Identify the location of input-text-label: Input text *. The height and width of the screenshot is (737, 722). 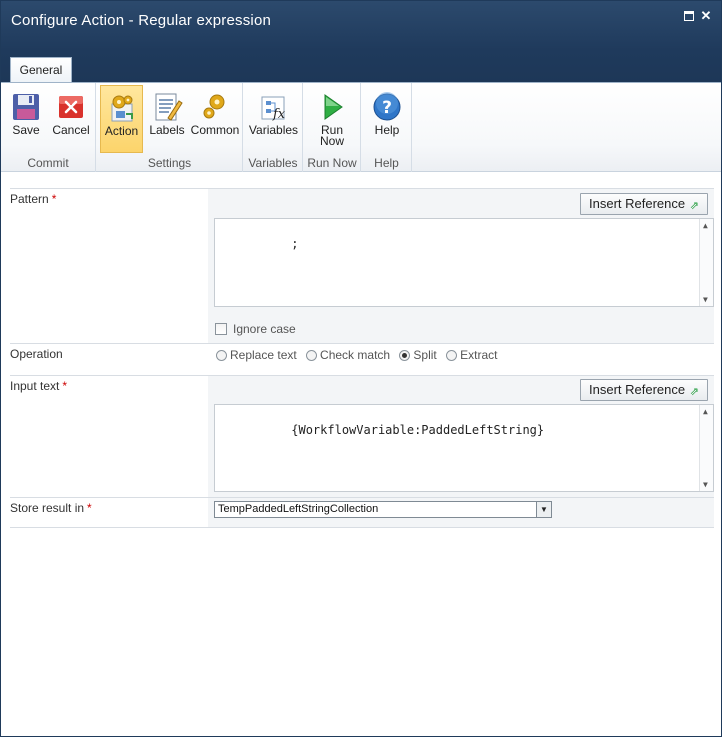
(39, 386).